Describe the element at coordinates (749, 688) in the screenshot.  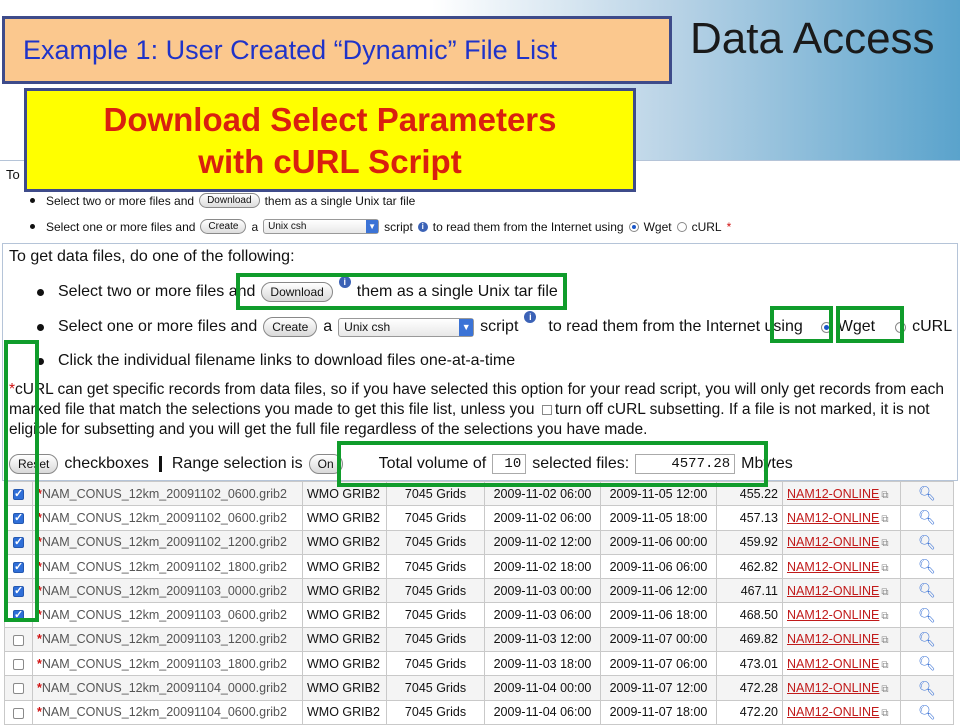
I see `size-cell: 472.28` at that location.